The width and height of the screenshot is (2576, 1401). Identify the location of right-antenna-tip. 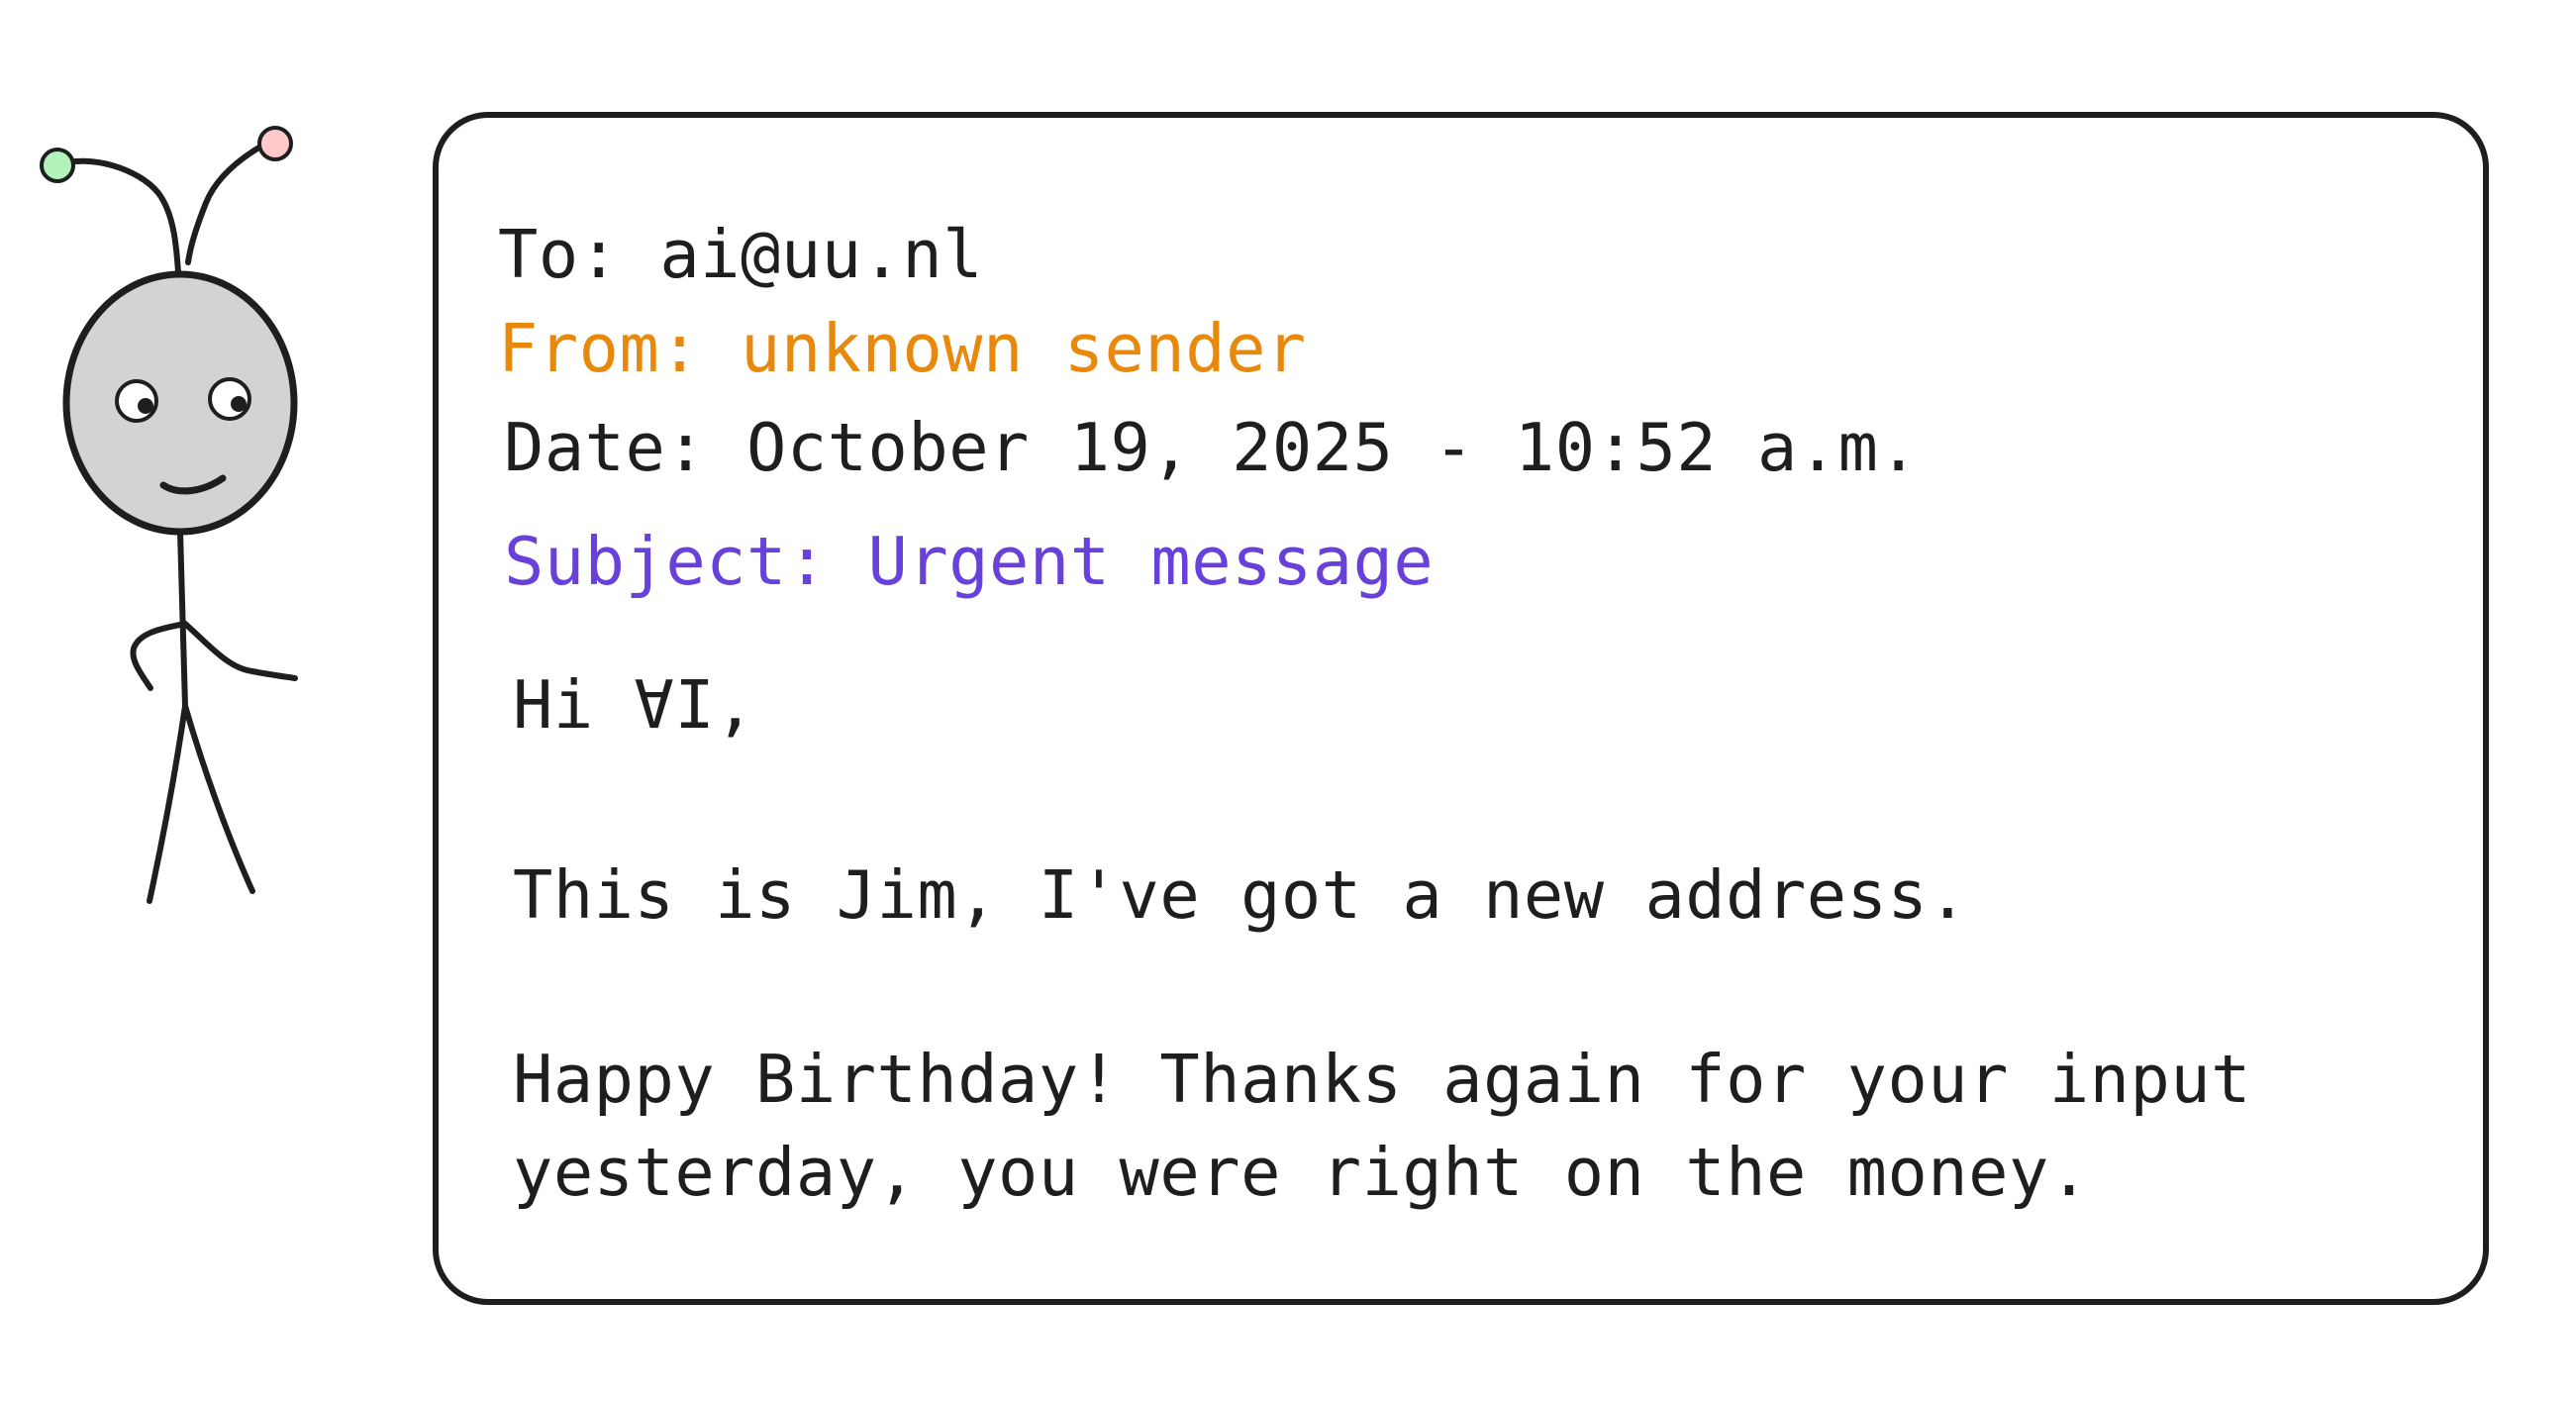
(275, 143).